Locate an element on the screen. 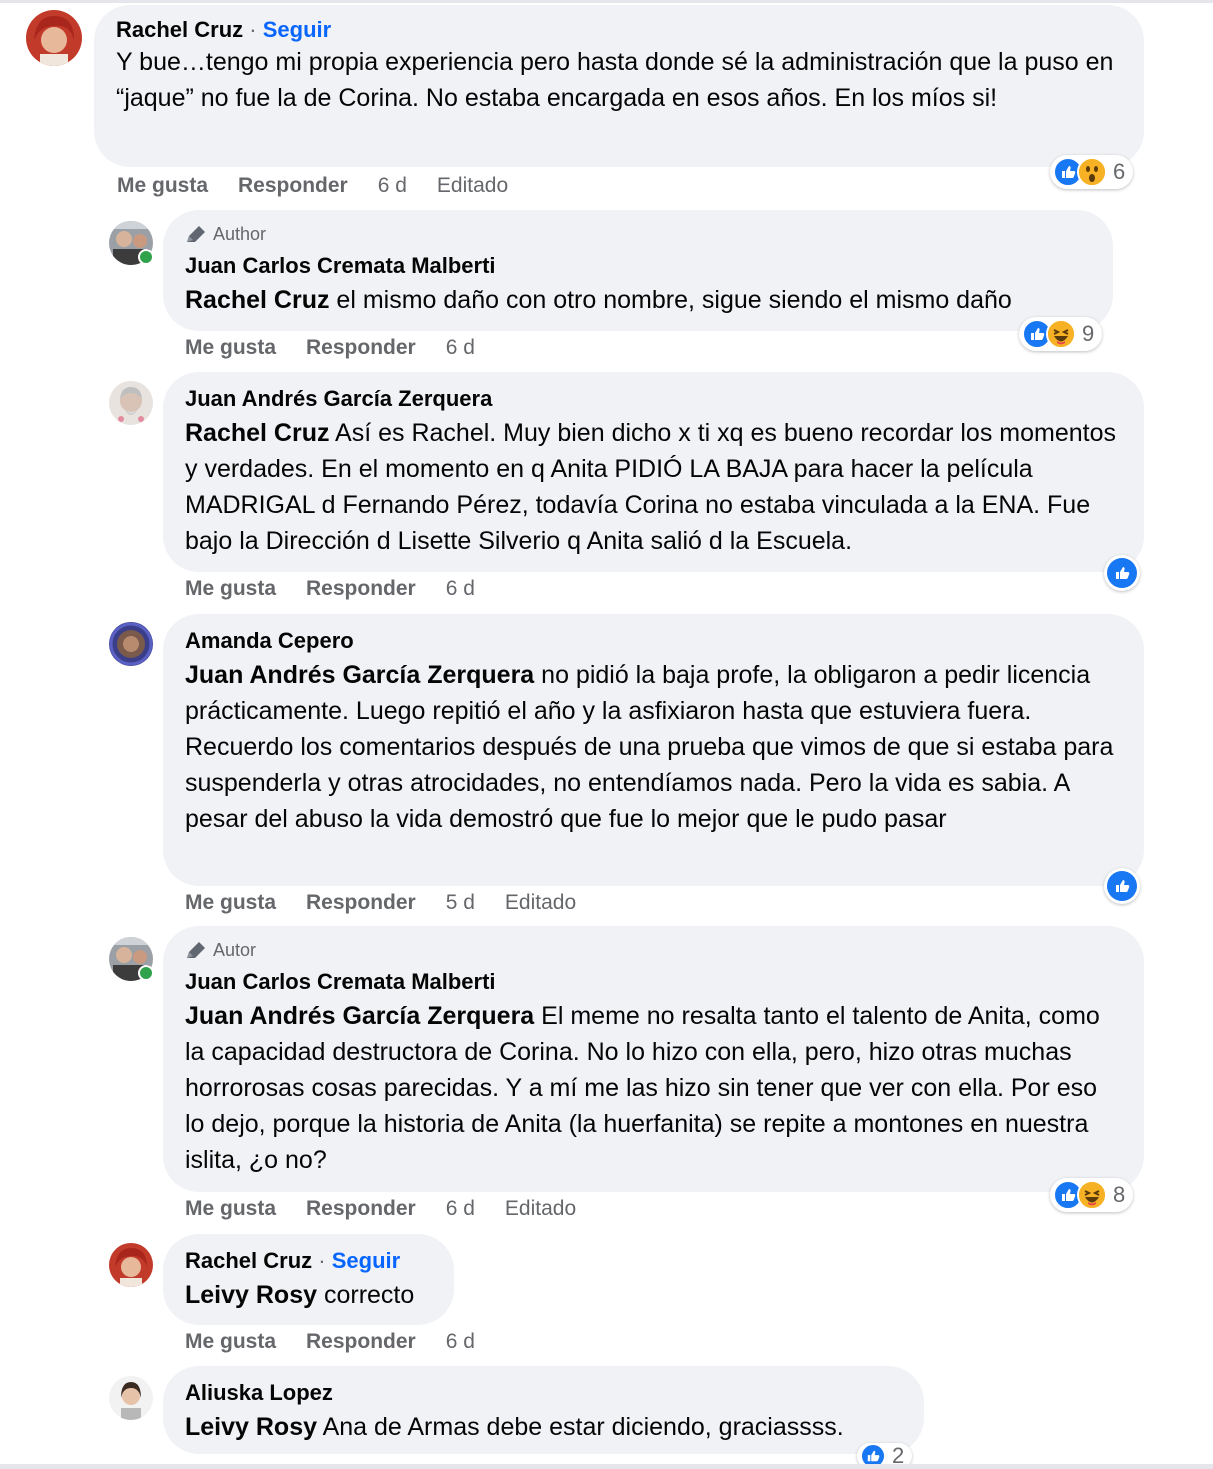 This screenshot has height=1469, width=1213. author-badge-label: Author is located at coordinates (240, 234).